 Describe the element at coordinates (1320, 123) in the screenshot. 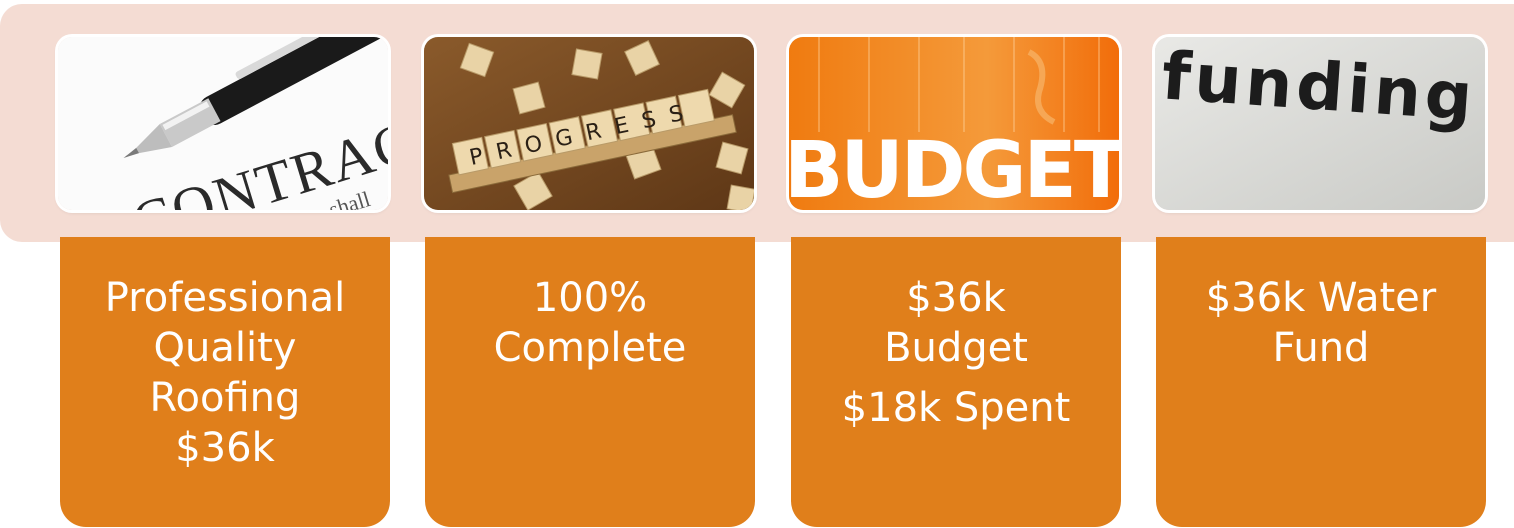

I see `funding-letters-image: funding` at that location.